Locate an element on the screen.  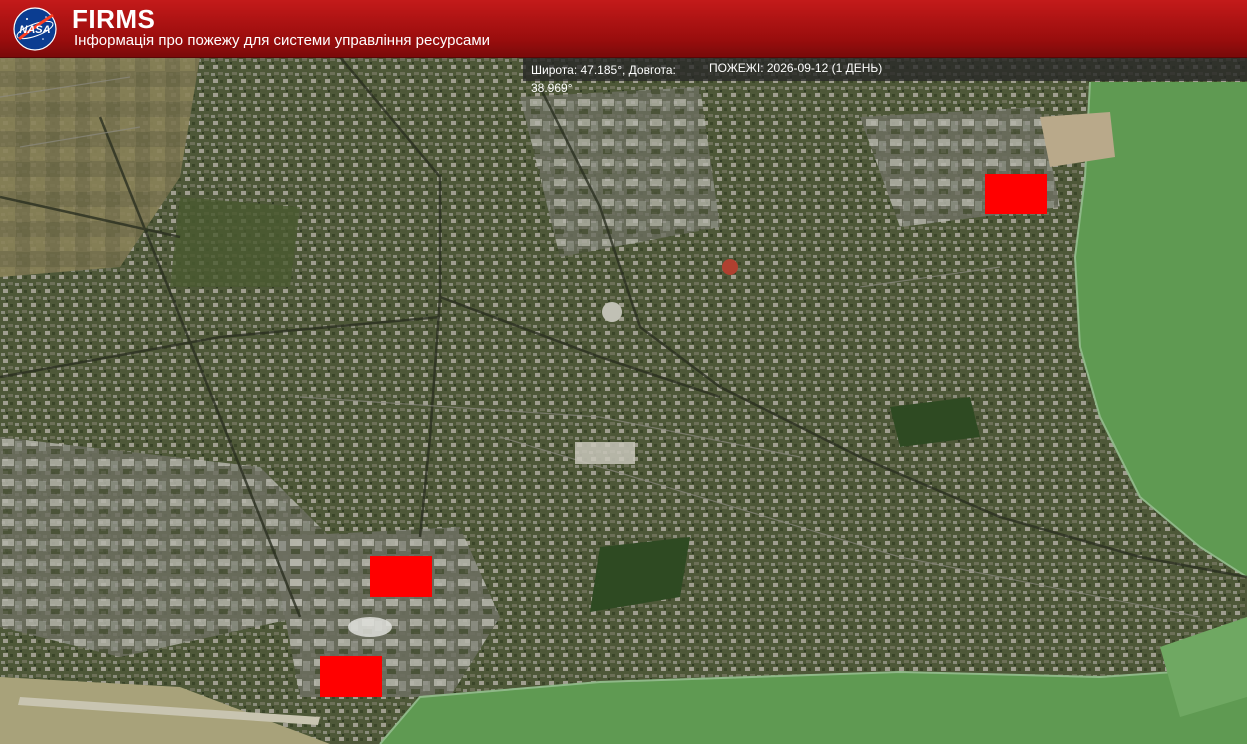
fires-date-label: ПОЖЕЖІ: 2026-09-12 (1 ДЕНЬ) is located at coordinates (796, 68).